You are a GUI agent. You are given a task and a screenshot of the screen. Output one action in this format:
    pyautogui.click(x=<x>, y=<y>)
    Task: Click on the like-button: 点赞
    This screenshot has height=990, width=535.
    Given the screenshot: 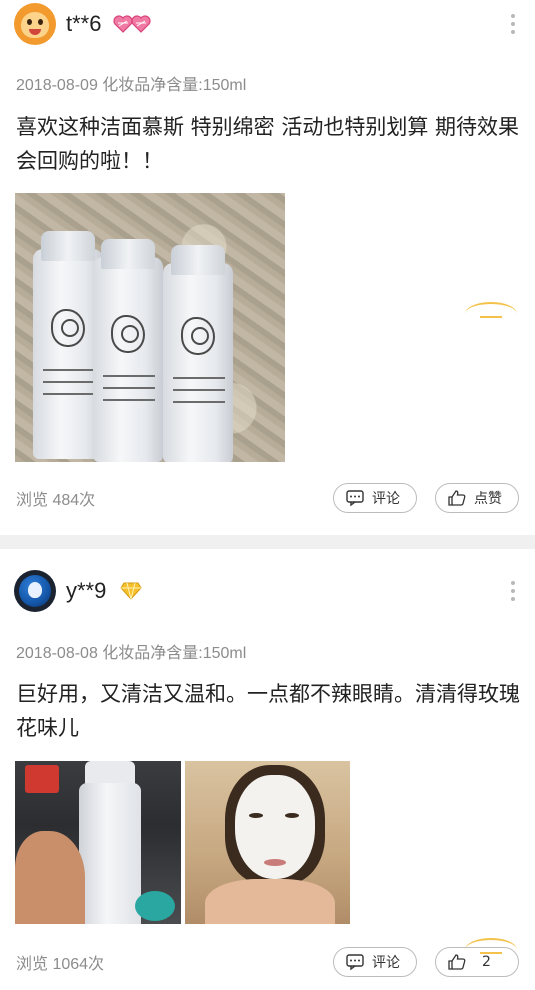 What is the action you would take?
    pyautogui.click(x=477, y=498)
    